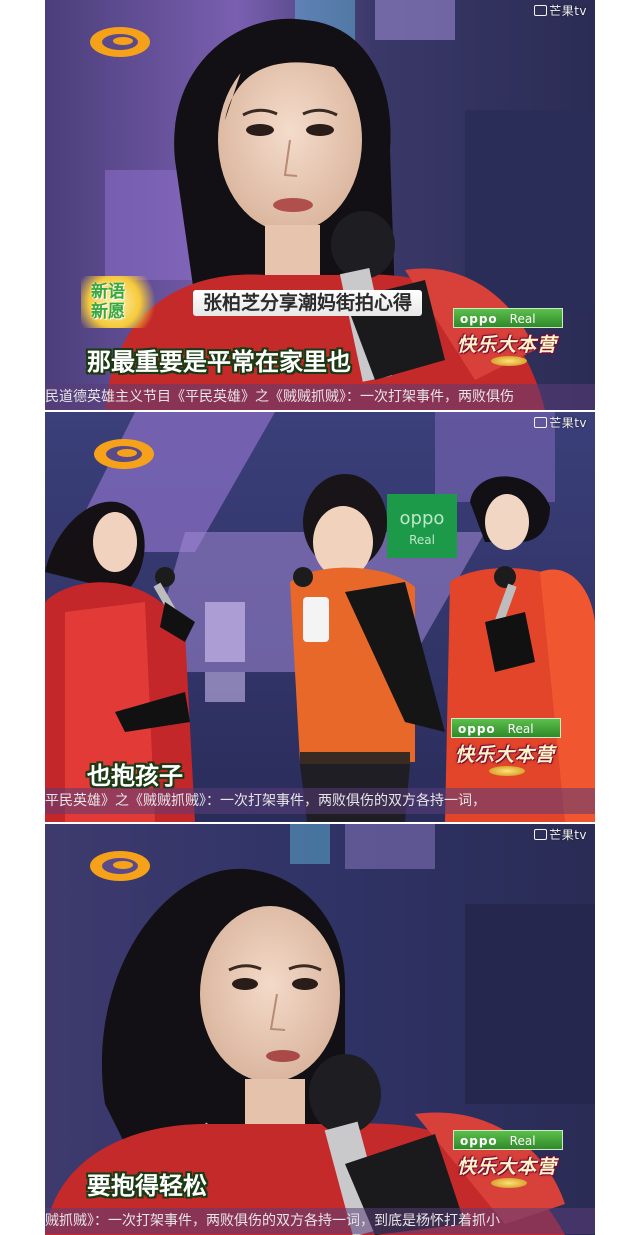 This screenshot has height=1235, width=640. I want to click on news-ticker-1: 民道德英雄主义节目《平民英雄》之《贼贼抓贼》：一次打架事件，两败俱伤, so click(320, 397).